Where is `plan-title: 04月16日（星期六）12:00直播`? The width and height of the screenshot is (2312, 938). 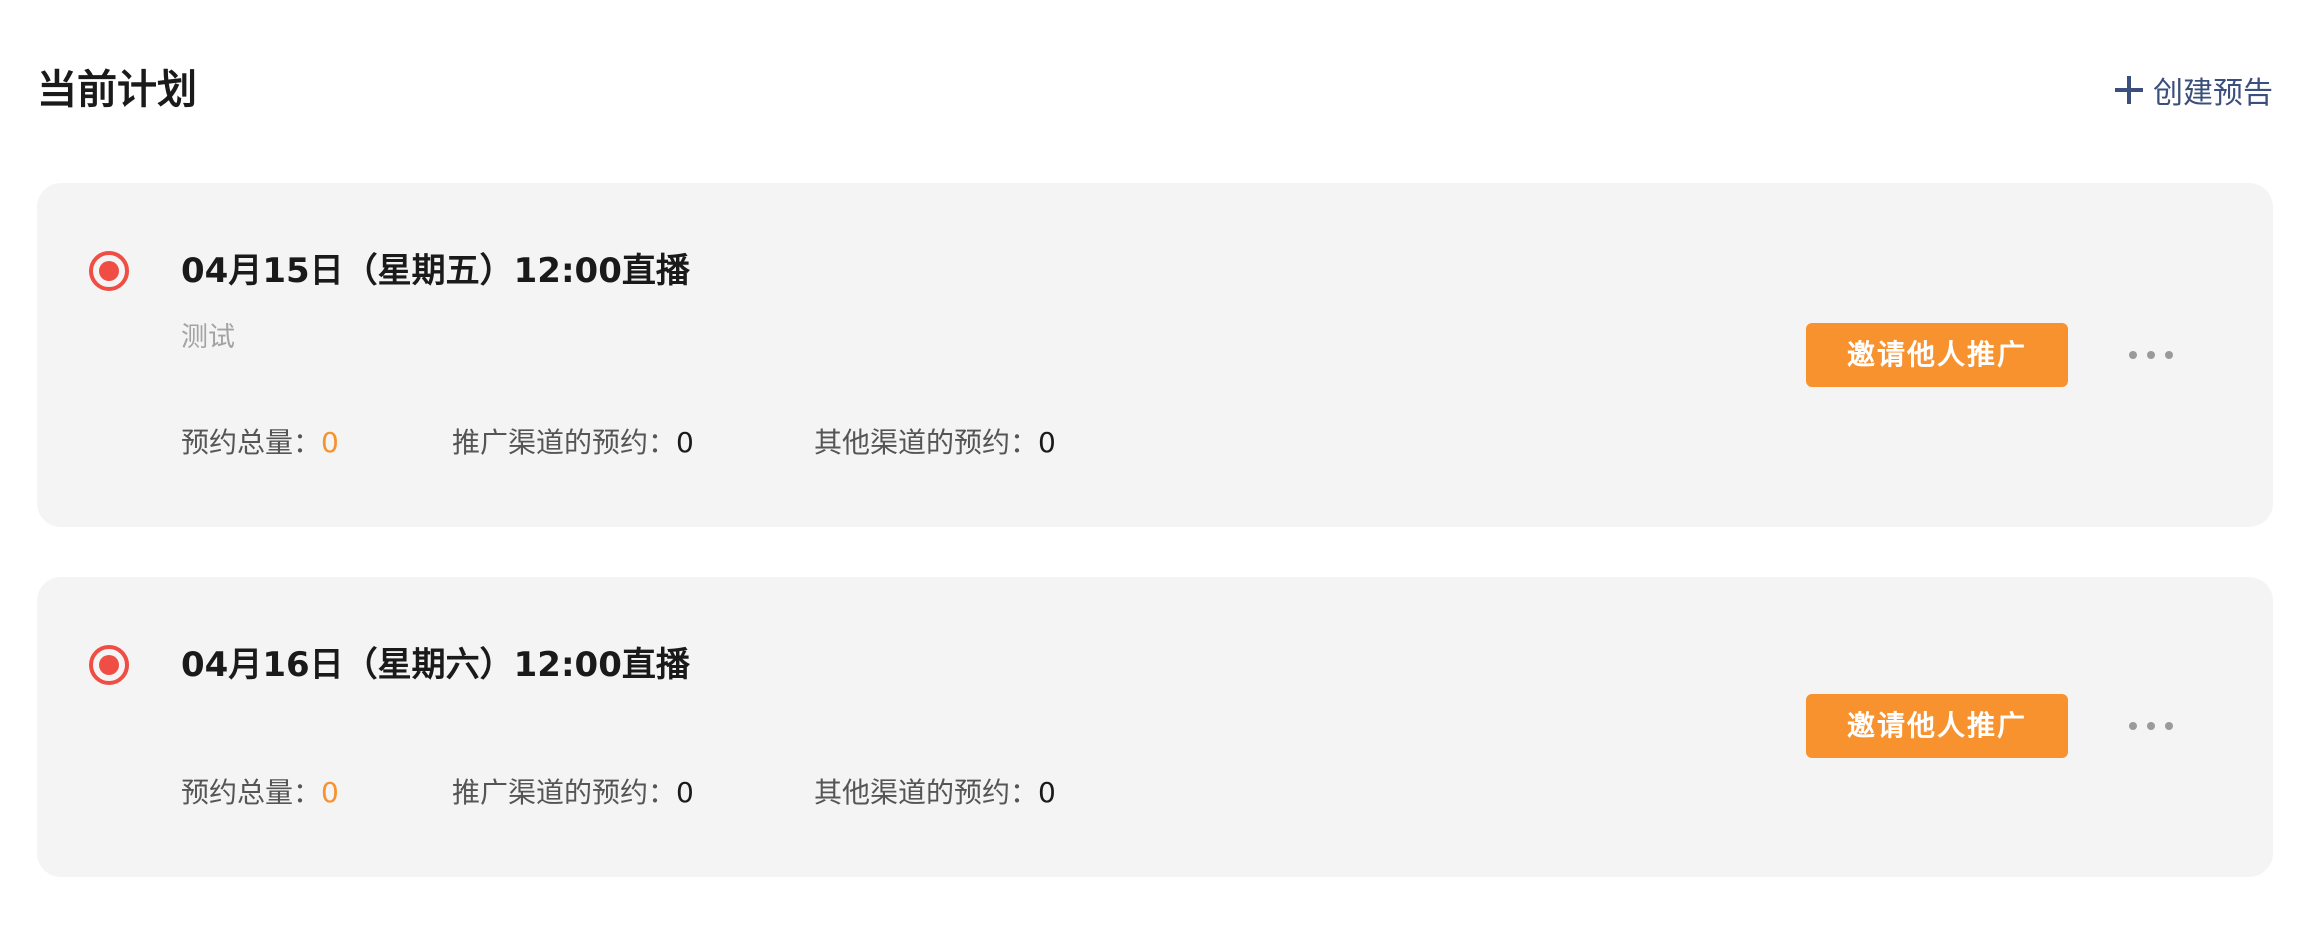
plan-title: 04月16日（星期六）12:00直播 is located at coordinates (435, 665).